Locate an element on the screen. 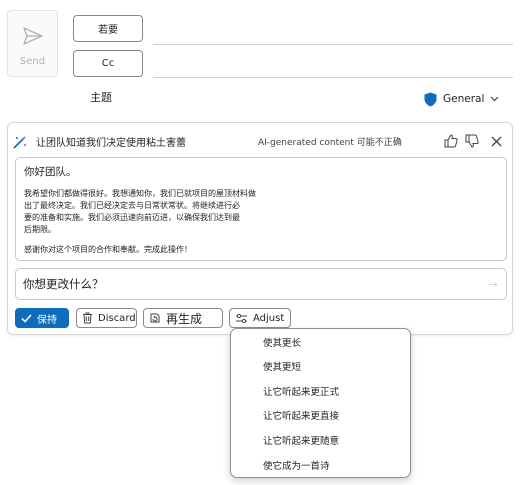 The height and width of the screenshot is (485, 520). cc-field is located at coordinates (333, 77).